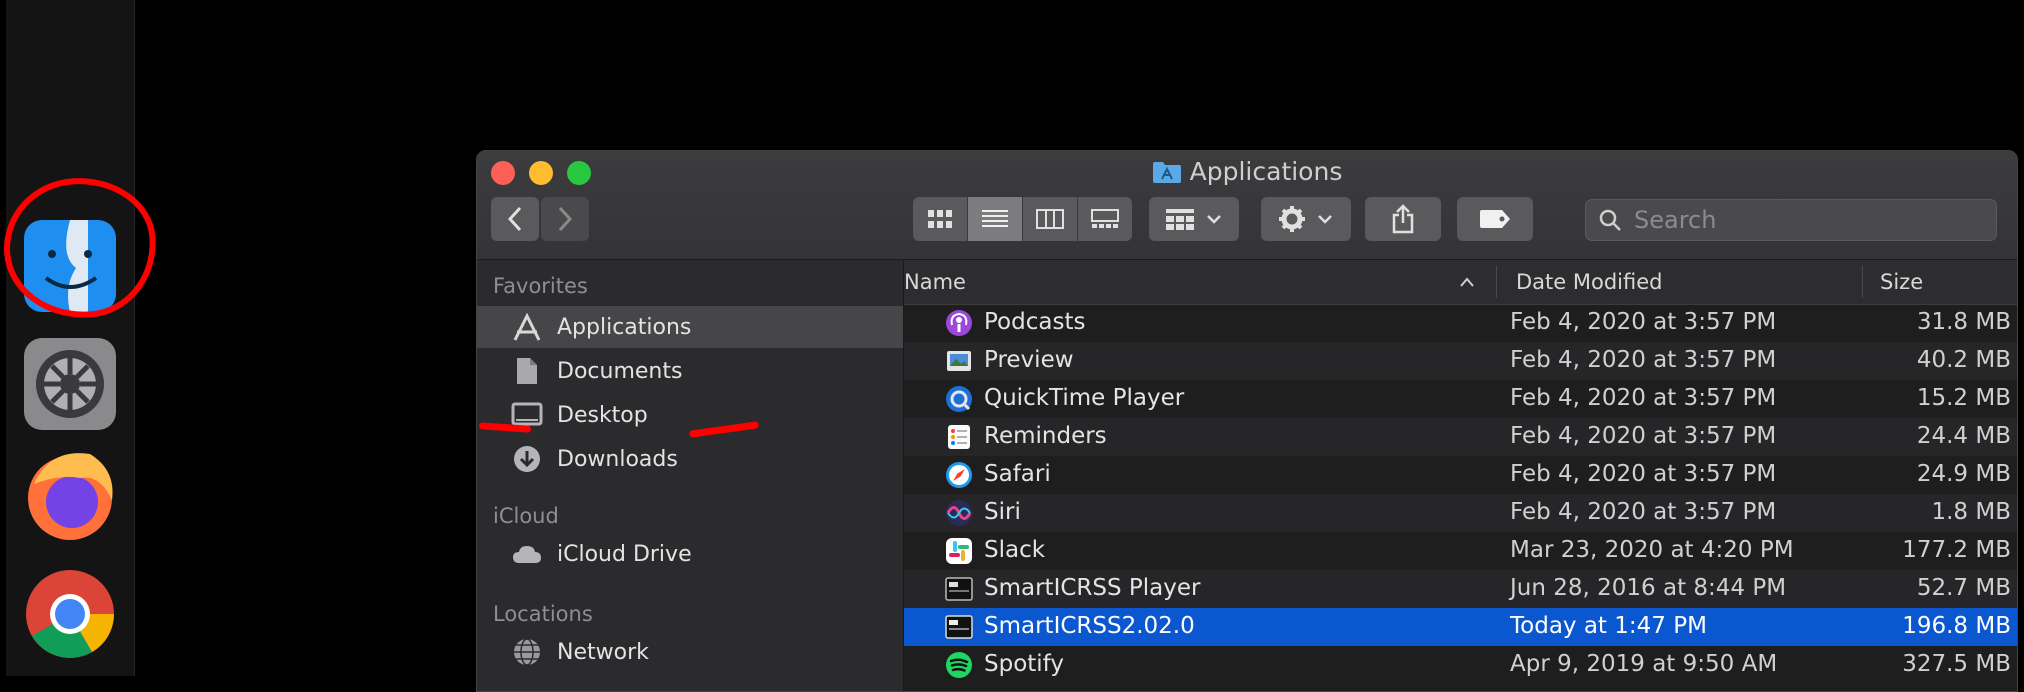 The width and height of the screenshot is (2024, 692). Describe the element at coordinates (527, 371) in the screenshot. I see `document-icon` at that location.